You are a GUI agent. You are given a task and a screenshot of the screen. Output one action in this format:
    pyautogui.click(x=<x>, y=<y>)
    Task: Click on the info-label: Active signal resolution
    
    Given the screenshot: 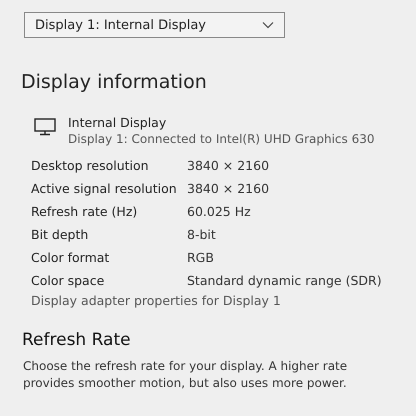 What is the action you would take?
    pyautogui.click(x=104, y=188)
    